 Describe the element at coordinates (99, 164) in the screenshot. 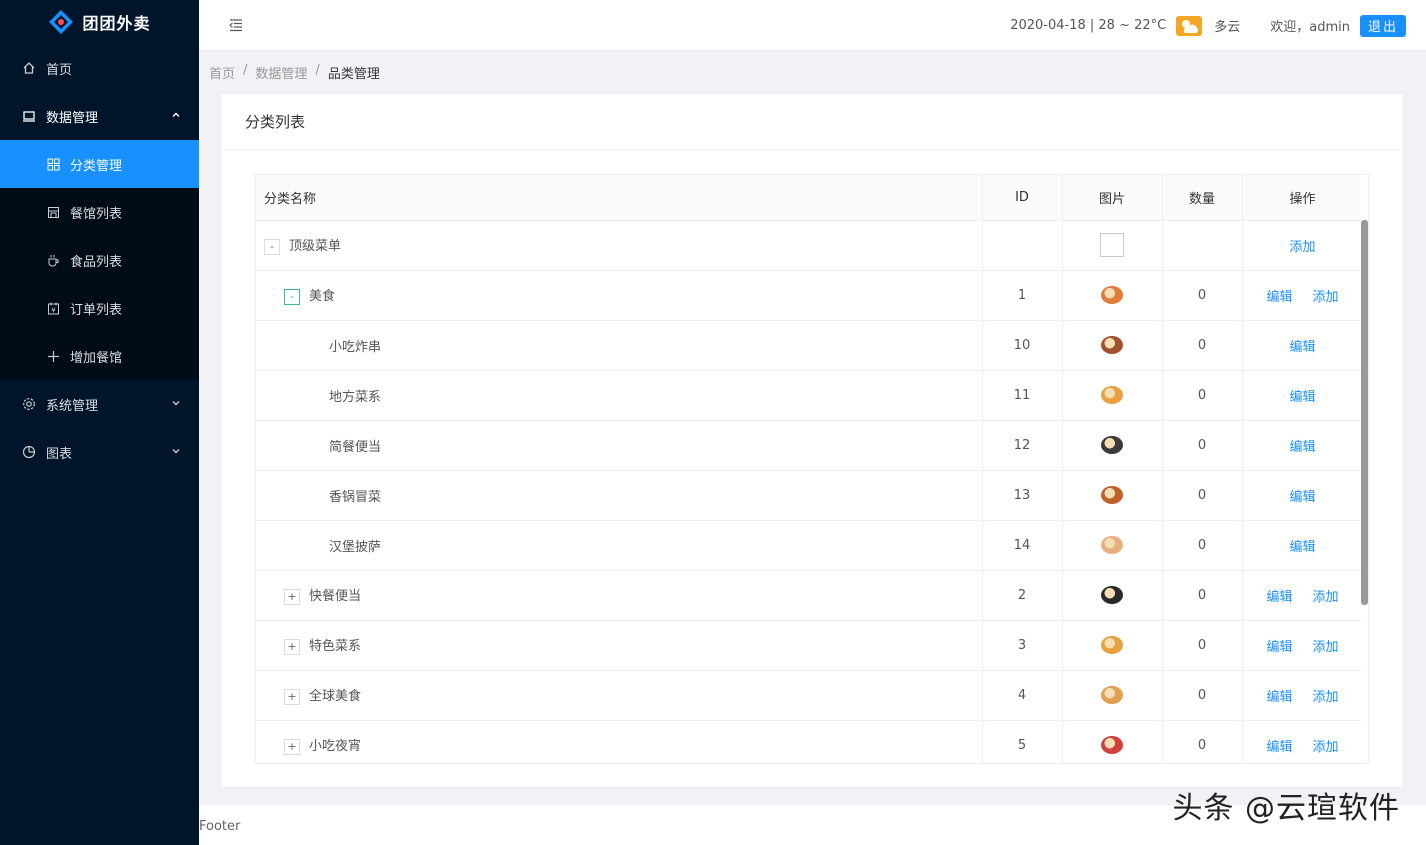

I see `sidebar-item-category-management: 分类管理` at that location.